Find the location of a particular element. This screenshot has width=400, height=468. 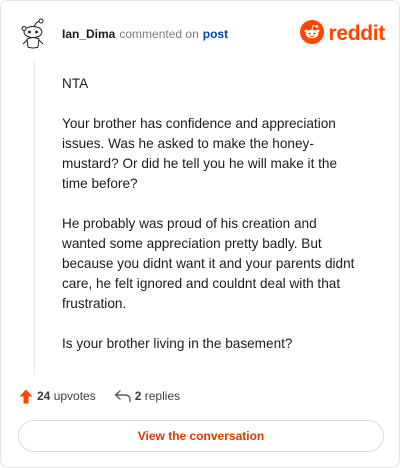

replies-count: 2 is located at coordinates (138, 396).